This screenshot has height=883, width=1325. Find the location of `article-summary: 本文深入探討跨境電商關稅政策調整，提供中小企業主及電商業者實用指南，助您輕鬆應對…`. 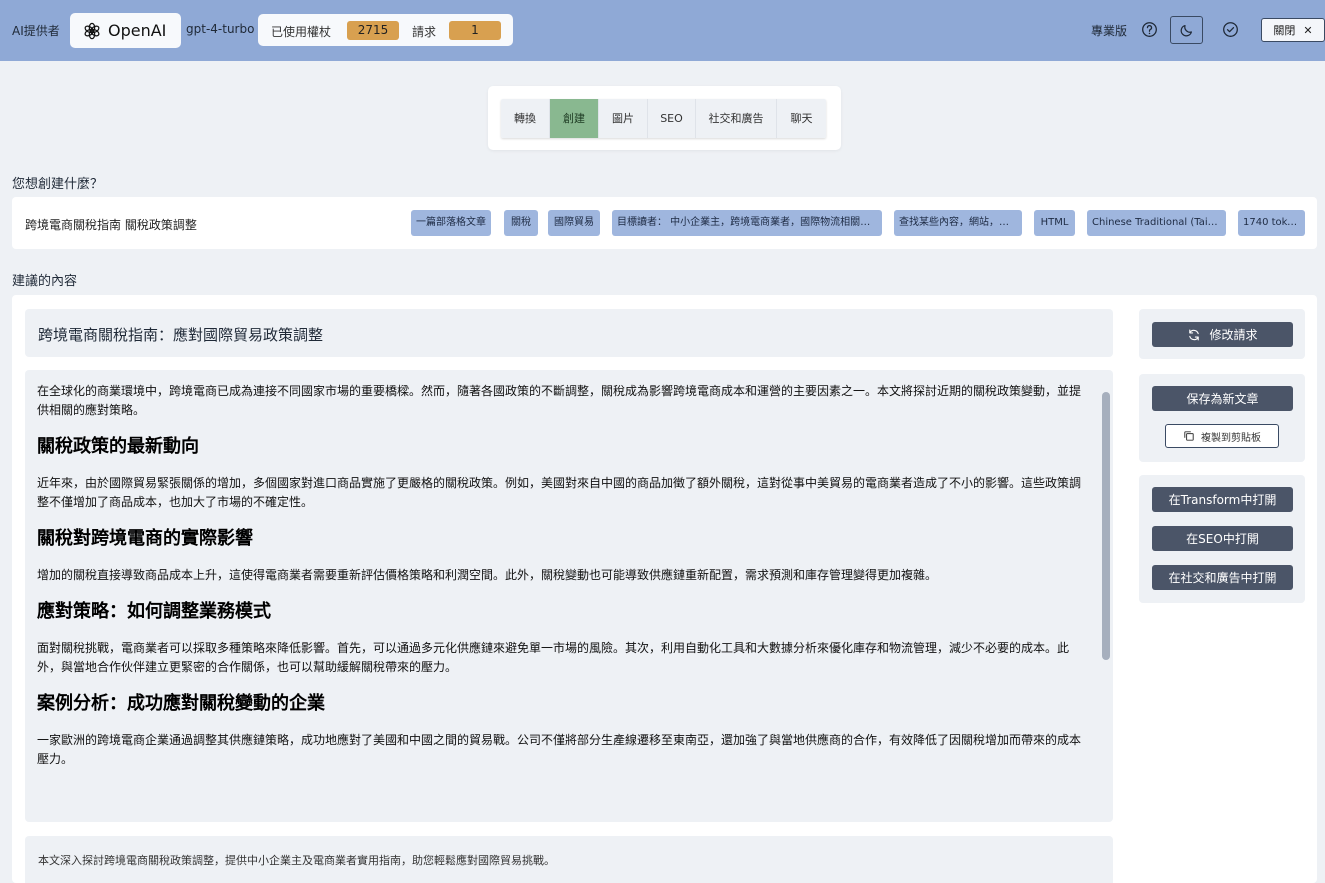

article-summary: 本文深入探討跨境電商關稅政策調整，提供中小企業主及電商業者實用指南，助您輕鬆應對… is located at coordinates (296, 860).